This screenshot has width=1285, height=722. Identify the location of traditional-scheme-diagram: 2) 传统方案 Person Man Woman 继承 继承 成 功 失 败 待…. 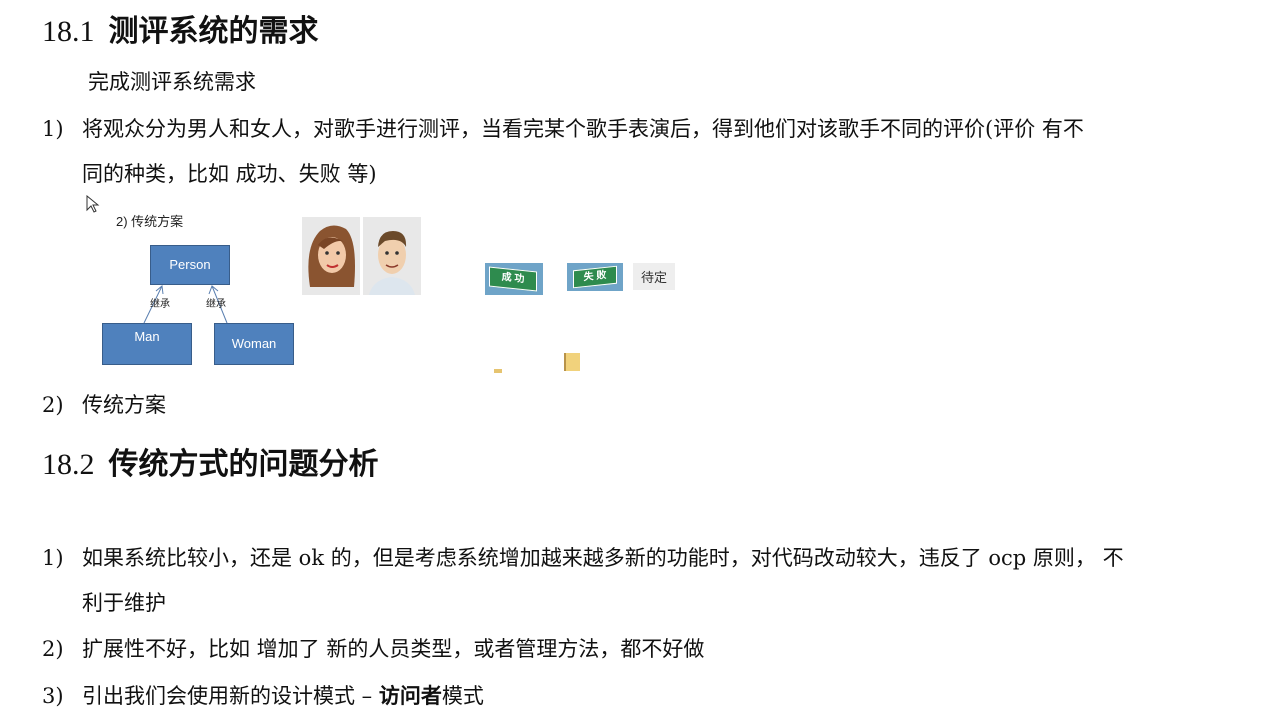
(387, 285).